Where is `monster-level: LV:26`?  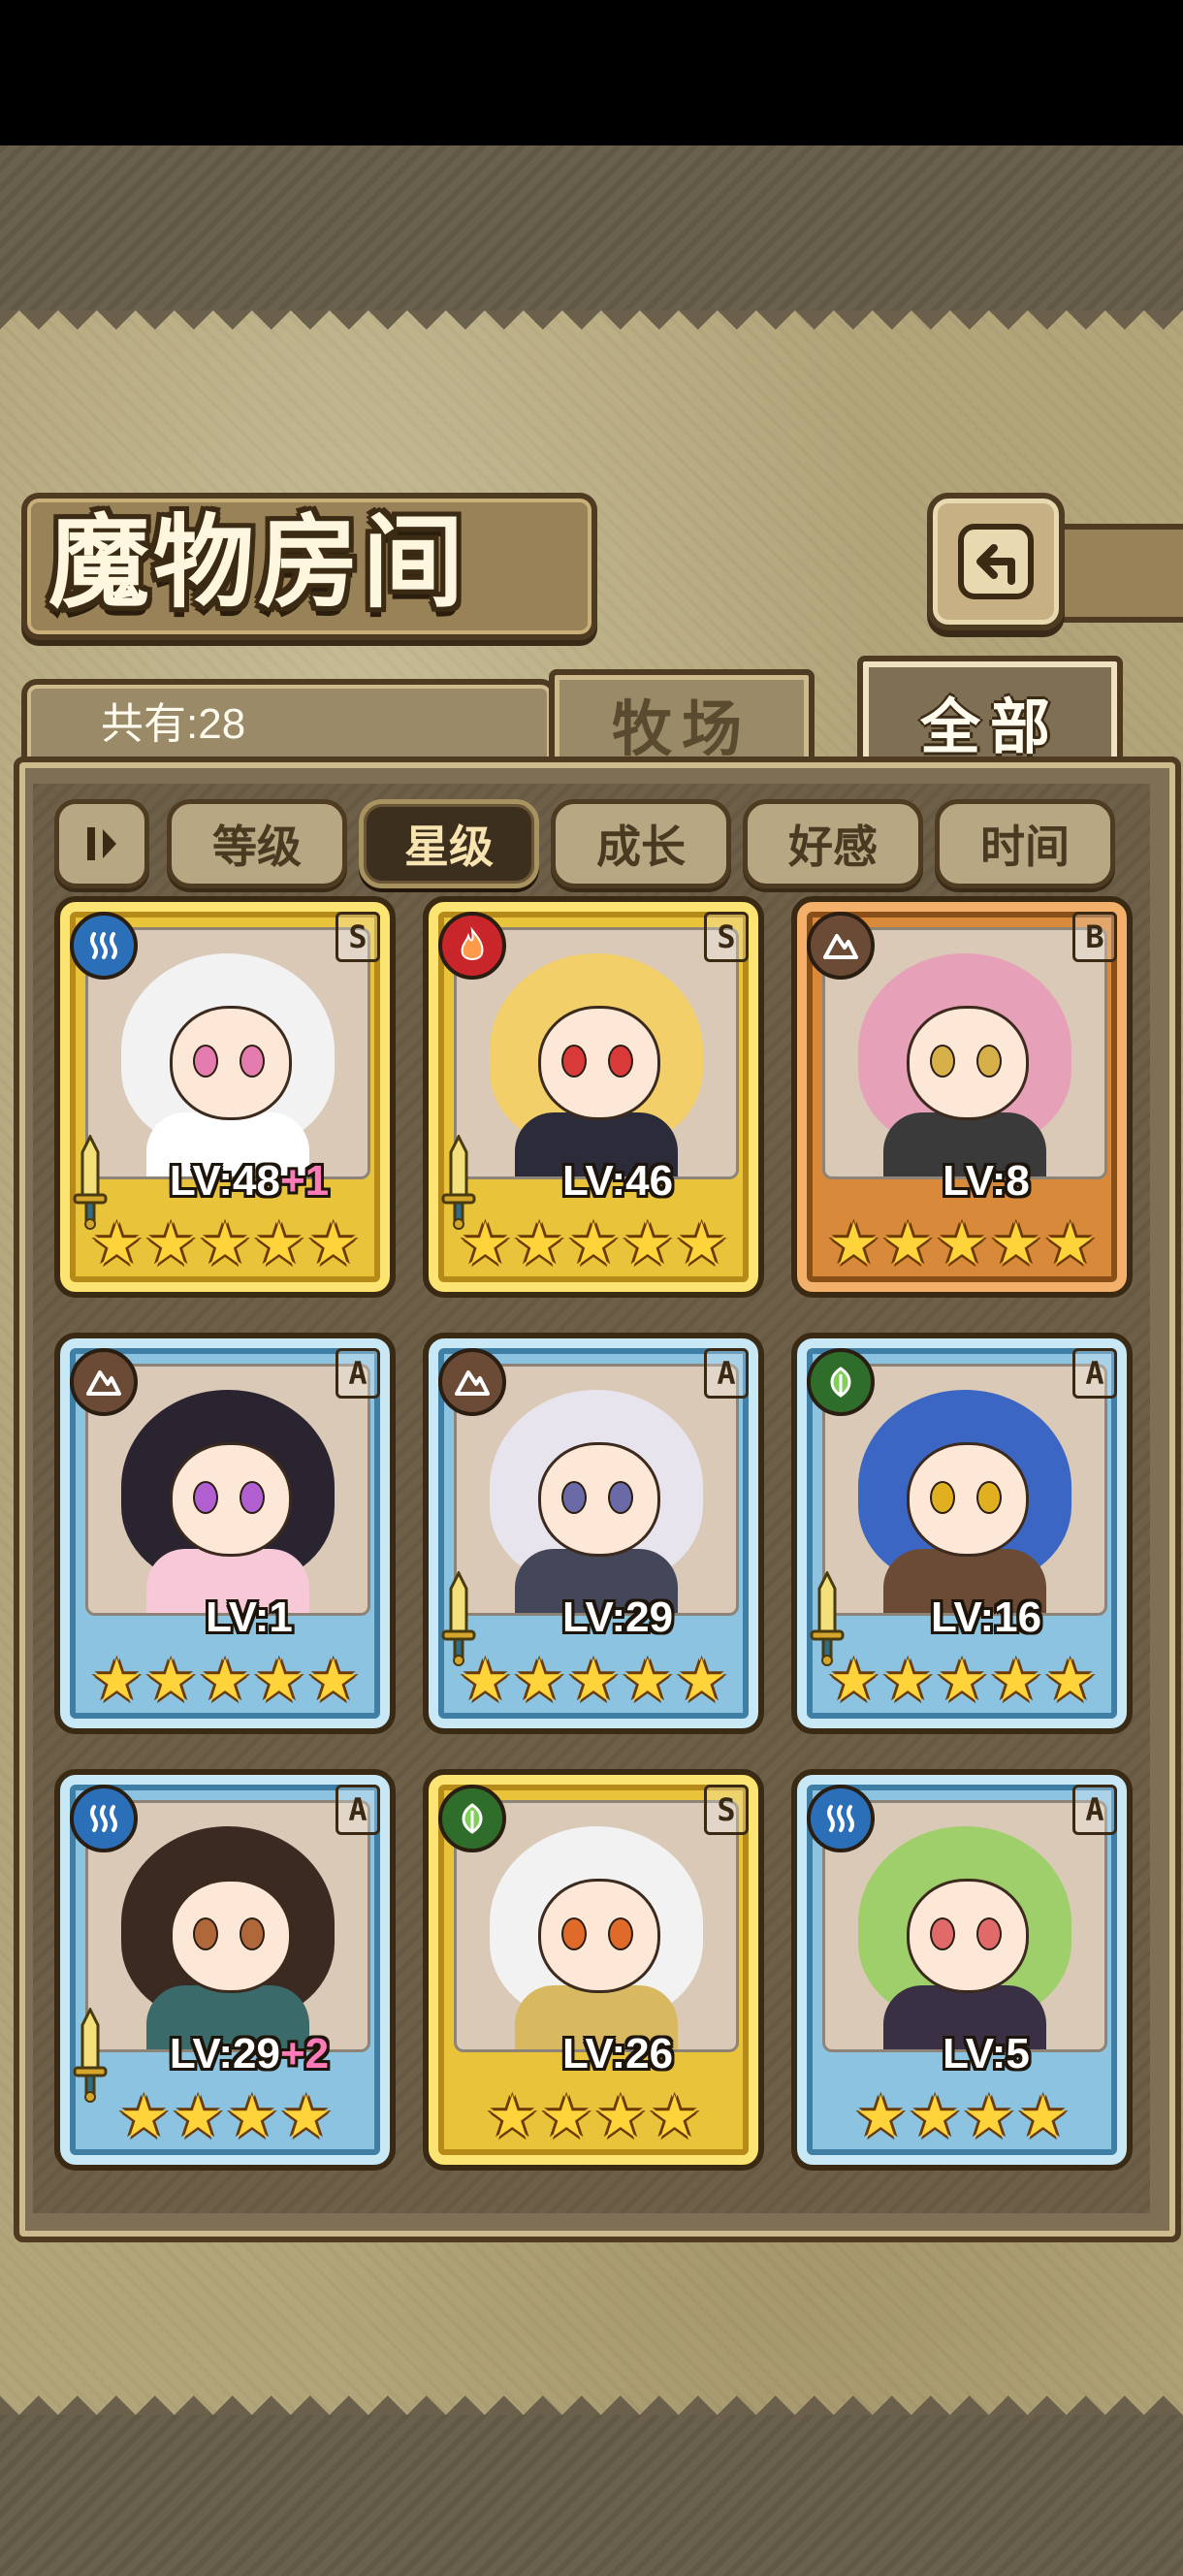
monster-level: LV:26 is located at coordinates (618, 2054).